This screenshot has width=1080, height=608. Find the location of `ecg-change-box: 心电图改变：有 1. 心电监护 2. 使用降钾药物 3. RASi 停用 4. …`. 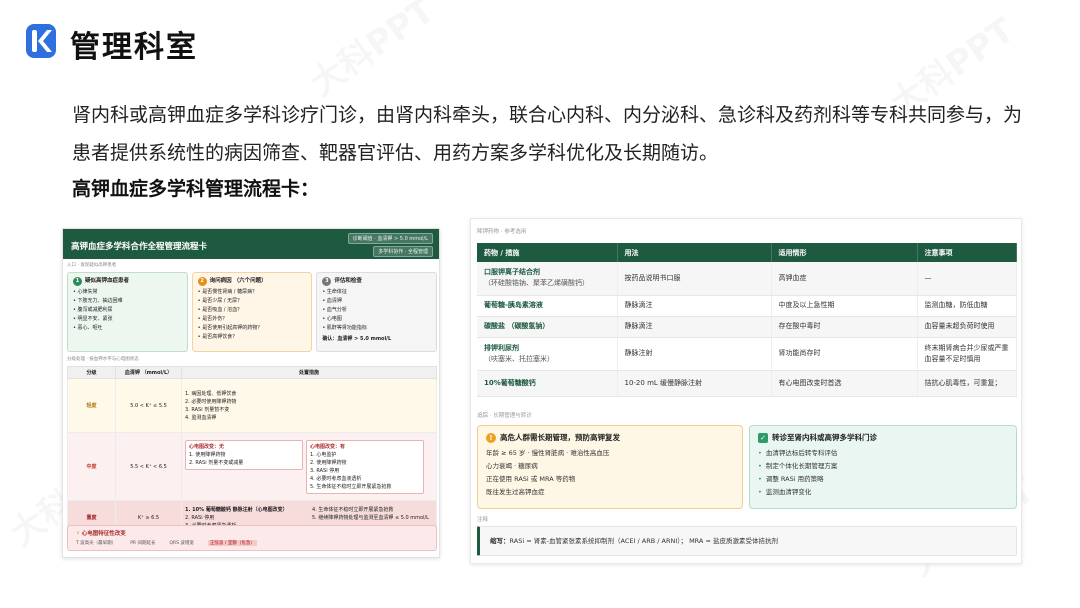

ecg-change-box: 心电图改变：有 1. 心电监护 2. 使用降钾药物 3. RASi 停用 4. … is located at coordinates (365, 466).